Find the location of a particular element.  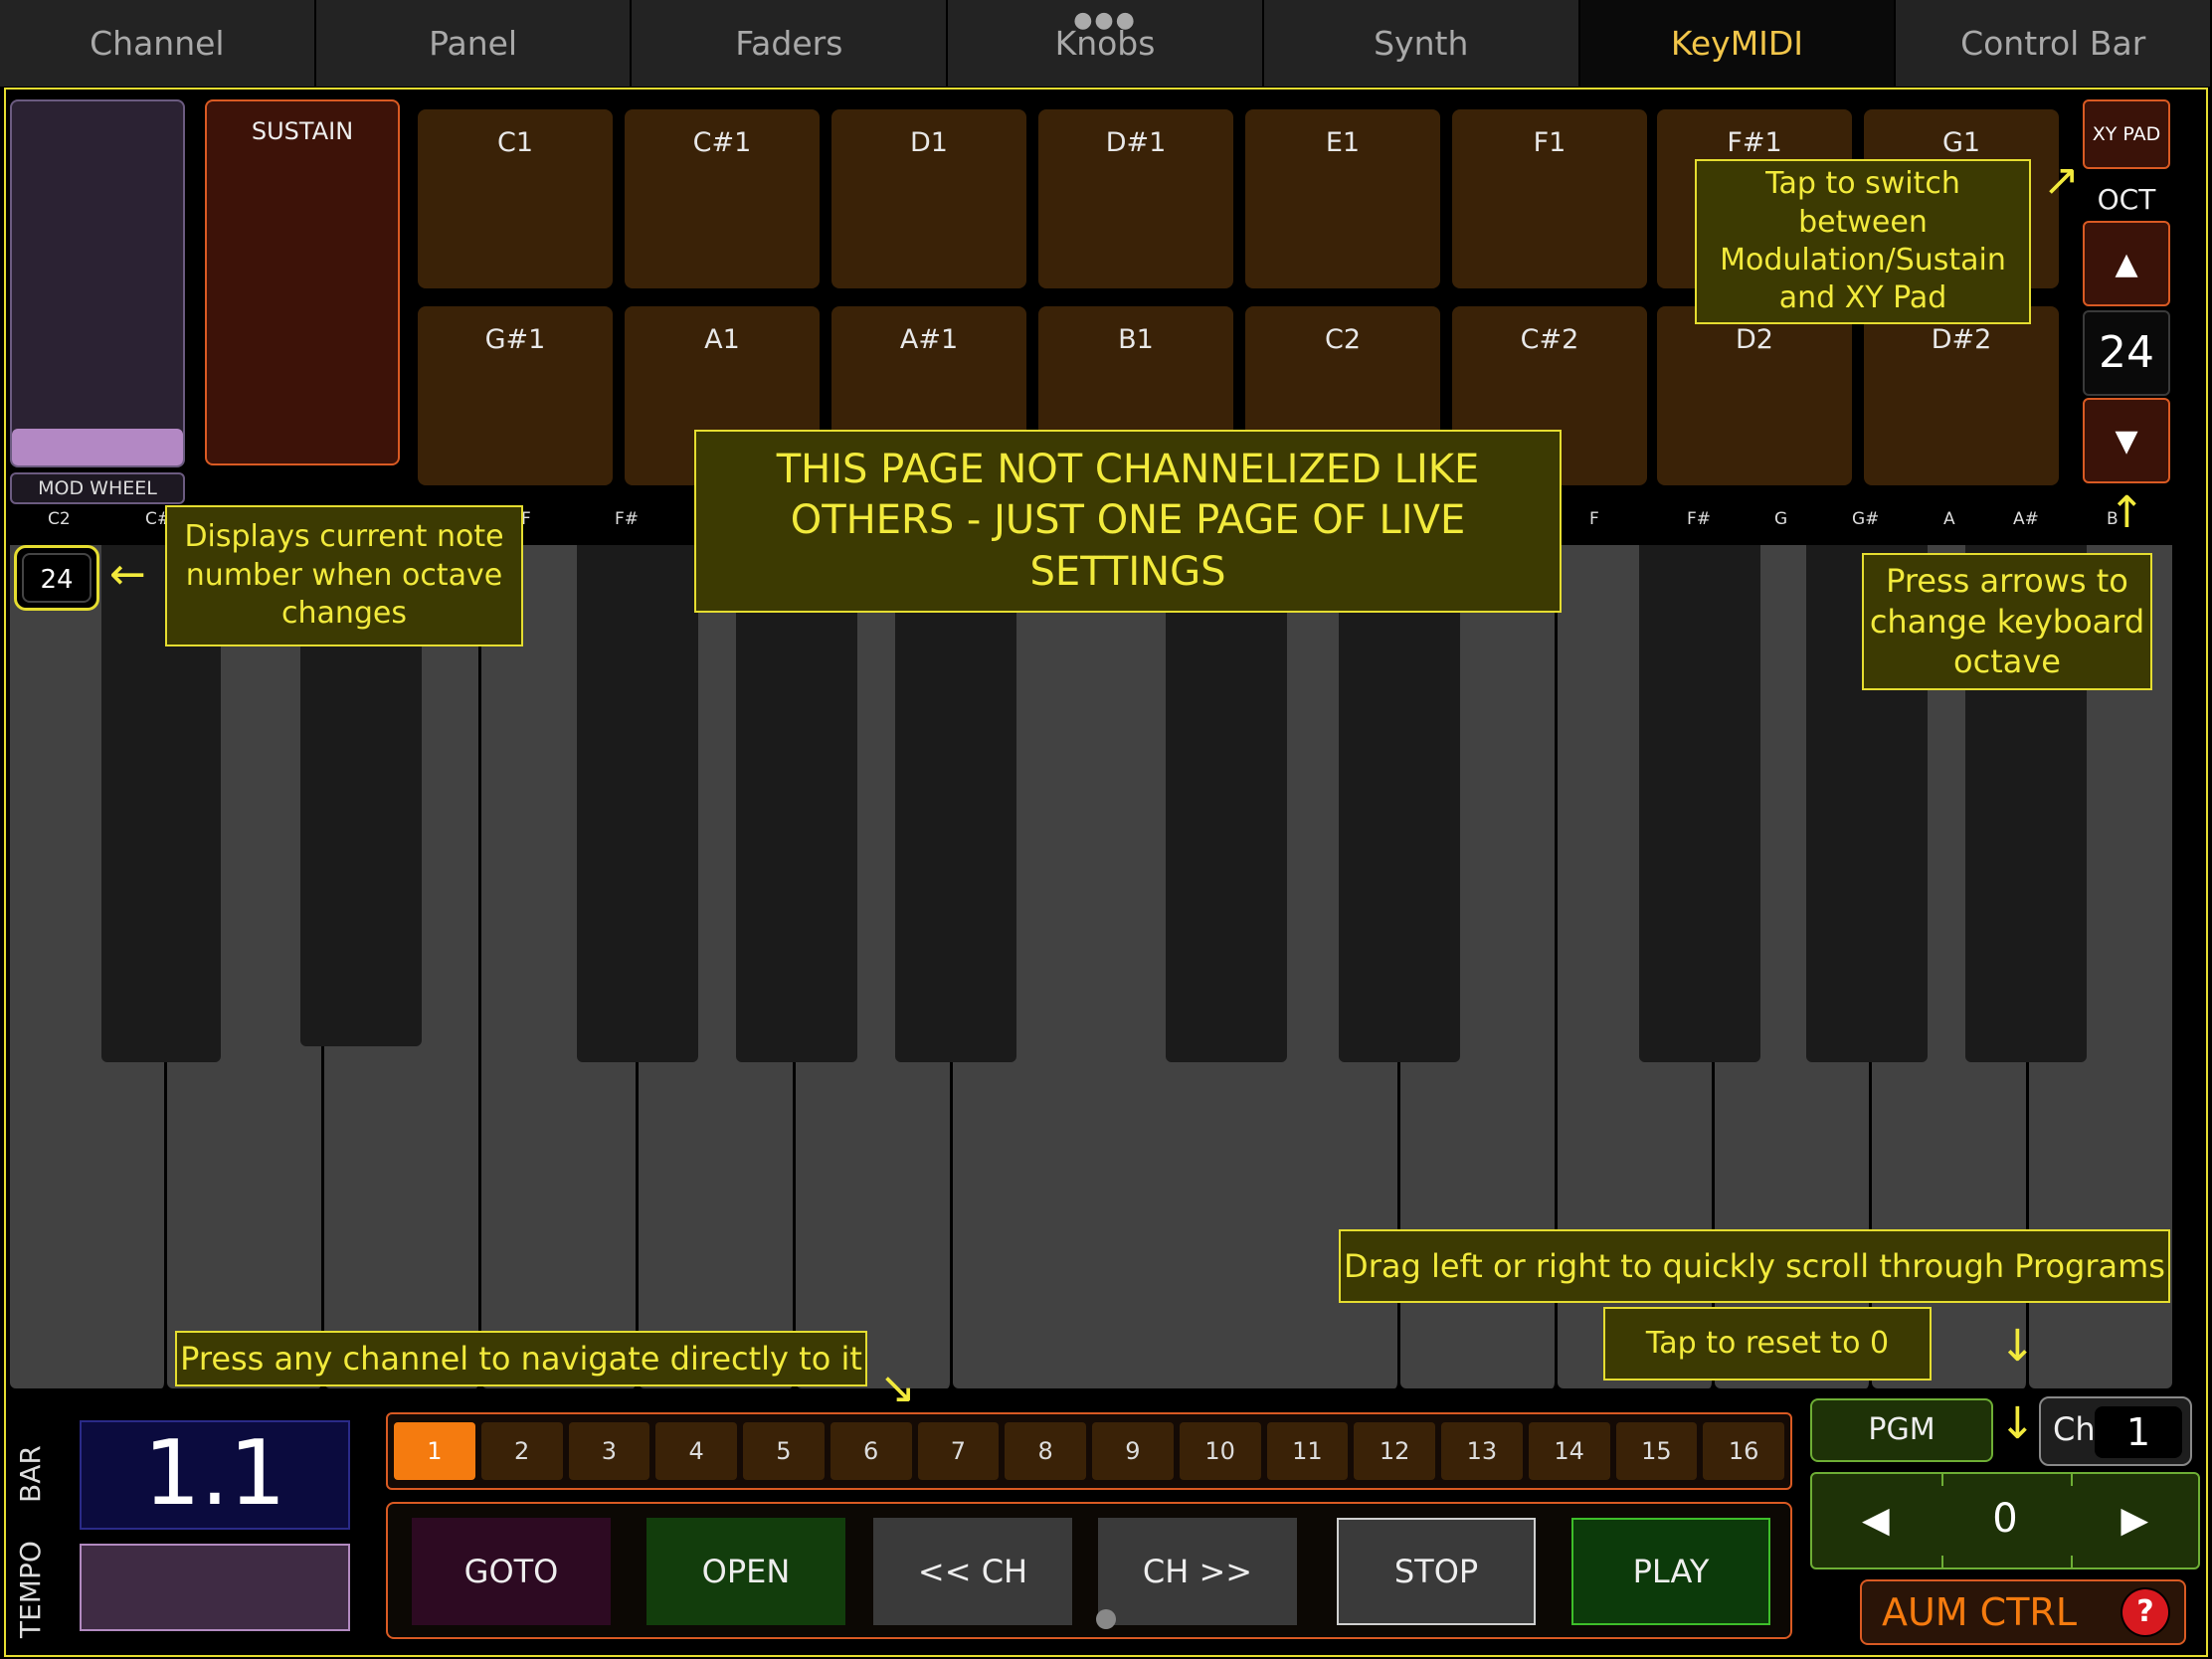

note-pad: D1 is located at coordinates (928, 198).